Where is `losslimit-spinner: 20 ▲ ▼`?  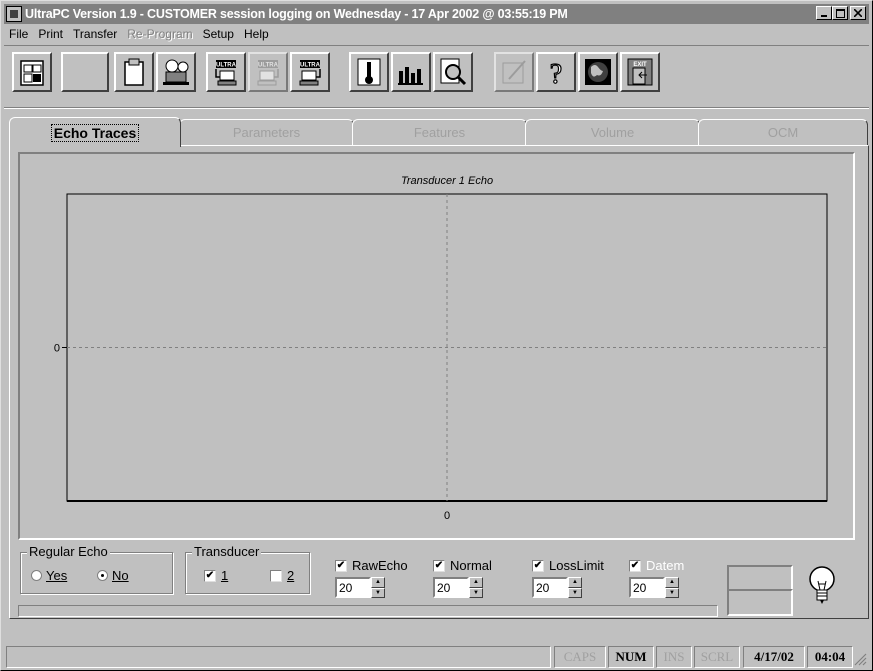
losslimit-spinner: 20 ▲ ▼ is located at coordinates (557, 587).